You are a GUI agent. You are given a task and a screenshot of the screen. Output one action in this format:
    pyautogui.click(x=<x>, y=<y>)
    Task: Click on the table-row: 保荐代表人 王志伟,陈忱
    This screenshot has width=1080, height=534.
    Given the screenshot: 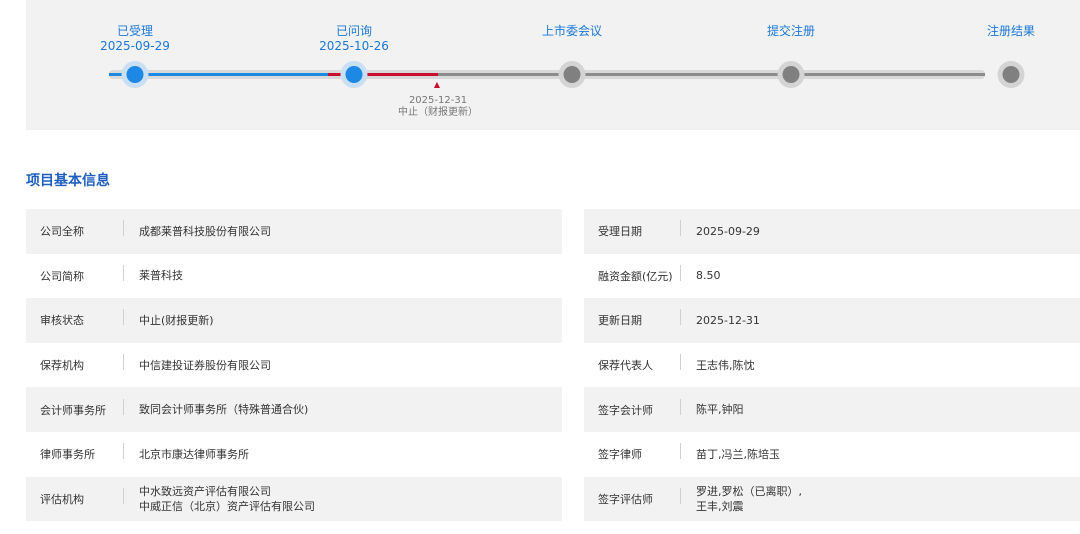 What is the action you would take?
    pyautogui.click(x=832, y=365)
    